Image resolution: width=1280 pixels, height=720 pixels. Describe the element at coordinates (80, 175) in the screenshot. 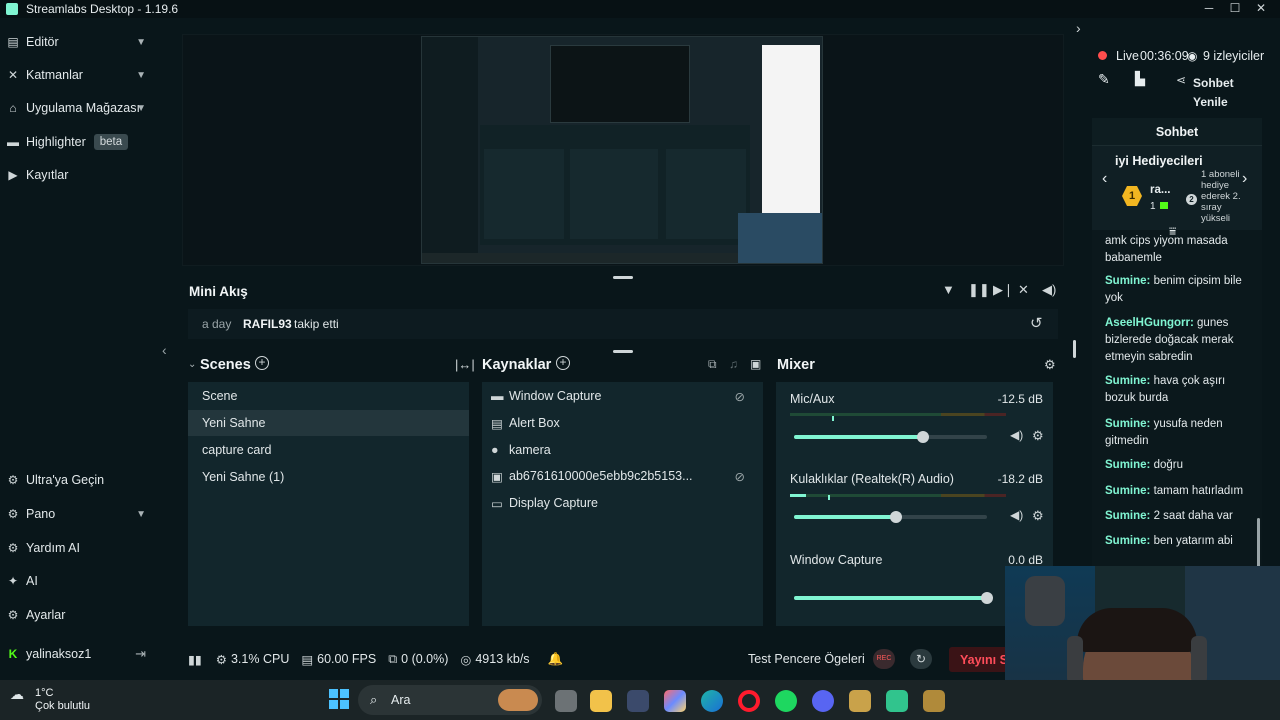

I see `nav-item-recordings: ▶ Kayıtlar` at that location.